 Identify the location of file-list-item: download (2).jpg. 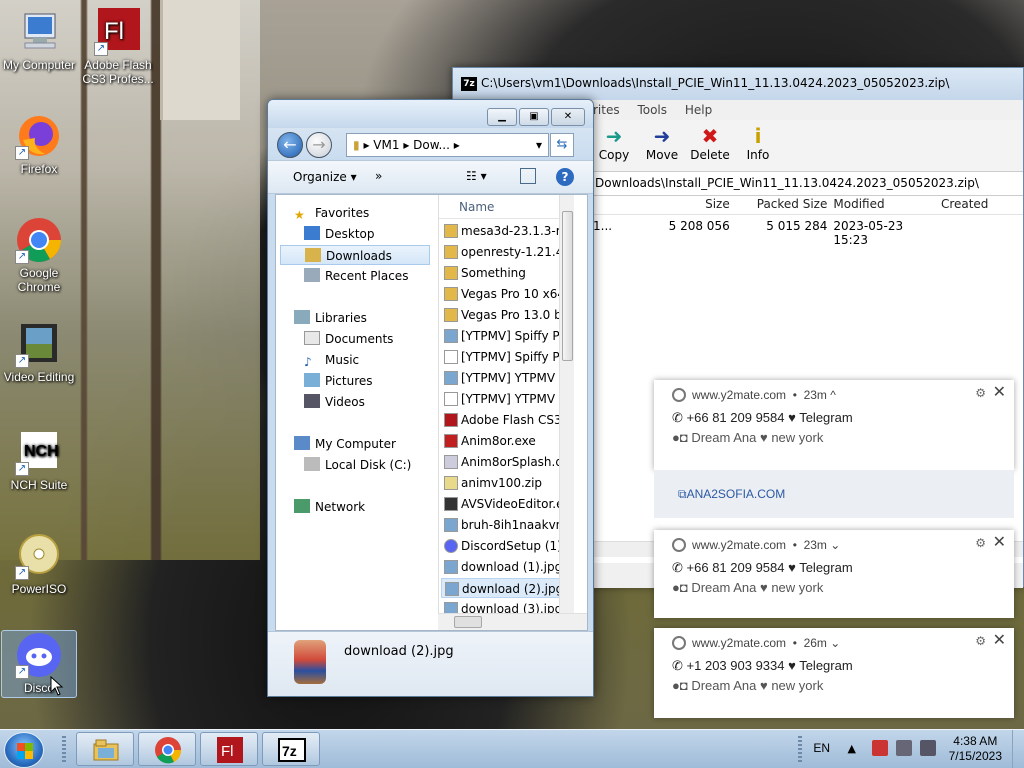
(507, 588).